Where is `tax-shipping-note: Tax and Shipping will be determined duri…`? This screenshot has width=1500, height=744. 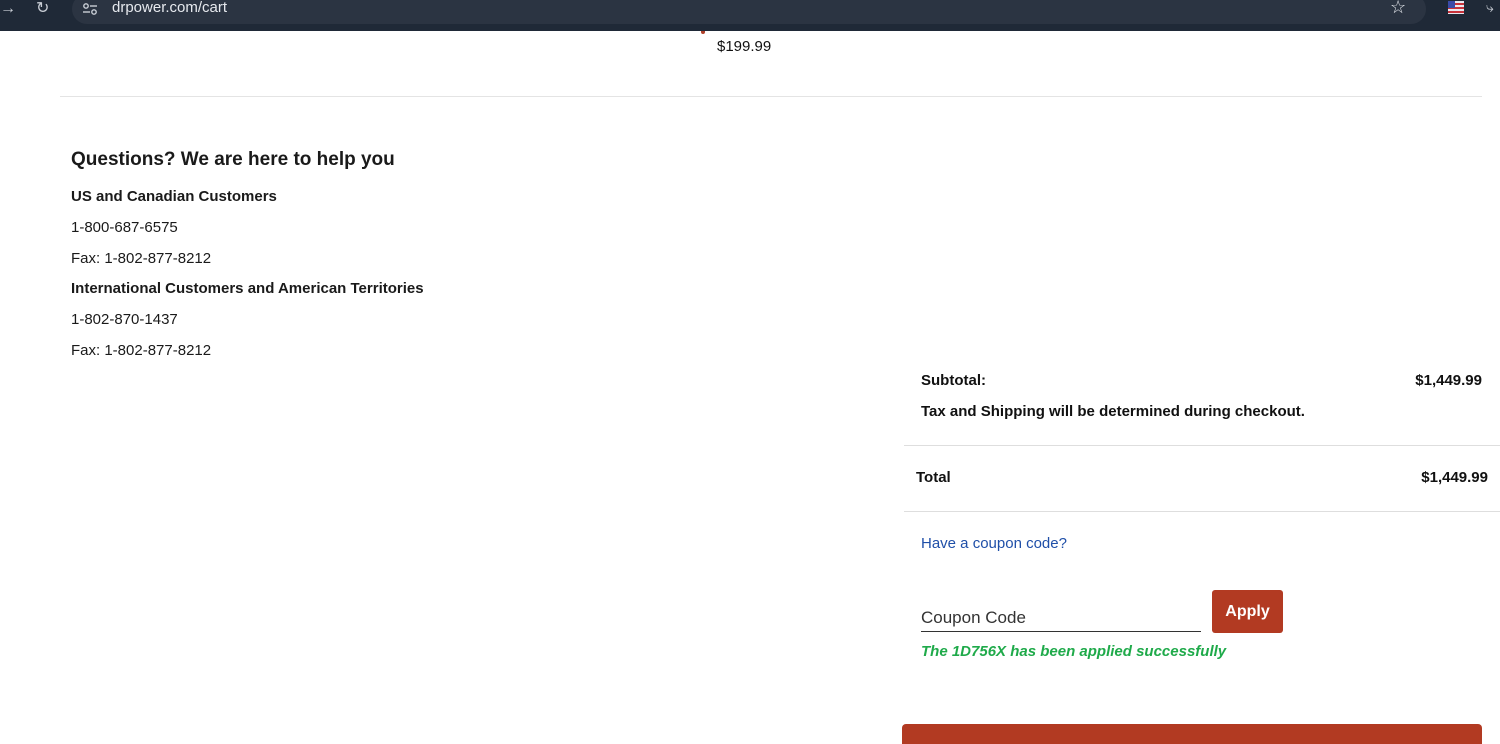
tax-shipping-note: Tax and Shipping will be determined duri… is located at coordinates (1113, 411).